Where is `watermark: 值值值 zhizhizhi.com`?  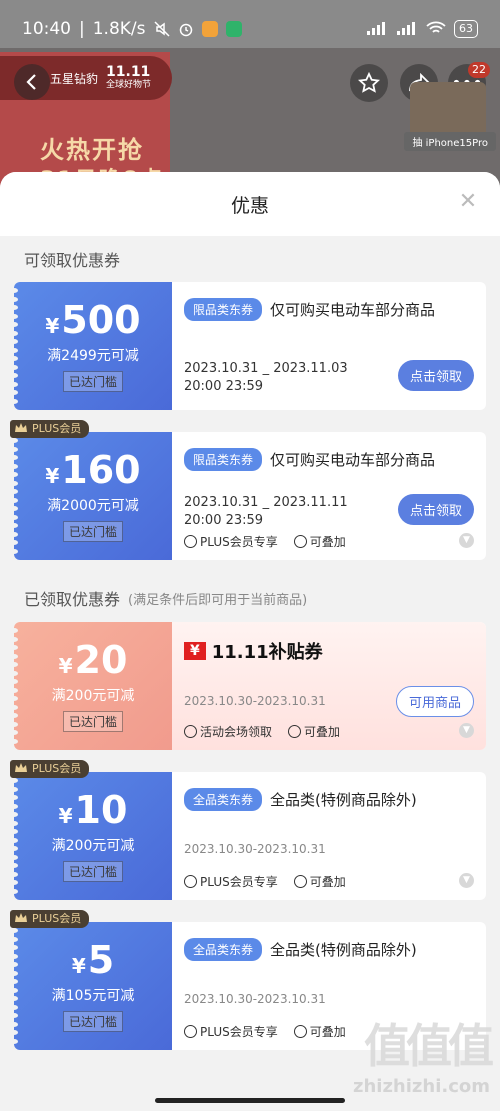
watermark: 值值值 zhizhizhi.com is located at coordinates (423, 1053).